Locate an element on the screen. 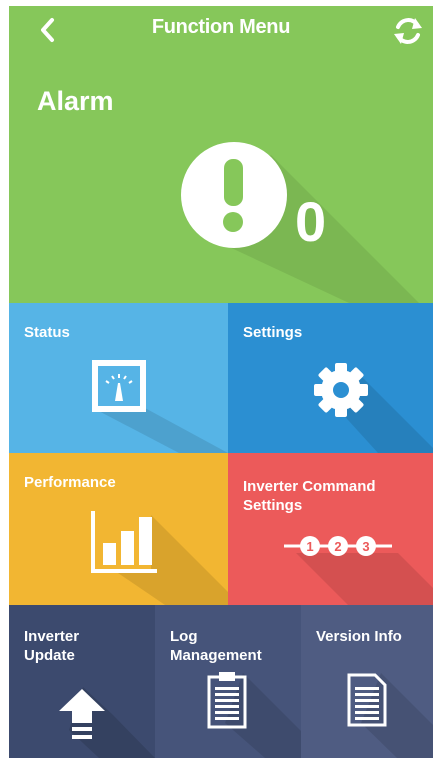 This screenshot has height=758, width=442. tile-label: Performance is located at coordinates (70, 482).